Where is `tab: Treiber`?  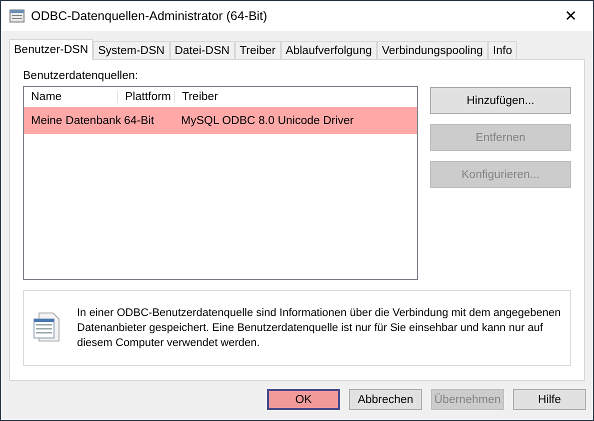 tab: Treiber is located at coordinates (257, 50).